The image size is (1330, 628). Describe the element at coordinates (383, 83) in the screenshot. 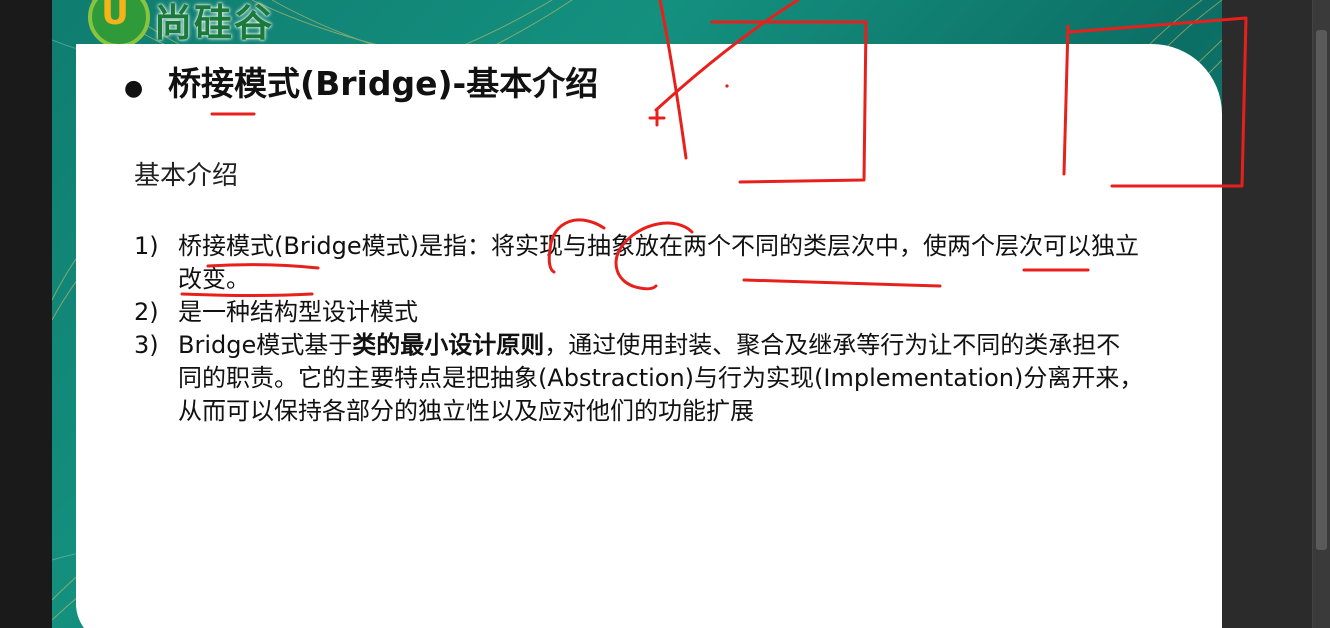

I see `slide-title: 桥接模式(Bridge)-基本介绍` at that location.